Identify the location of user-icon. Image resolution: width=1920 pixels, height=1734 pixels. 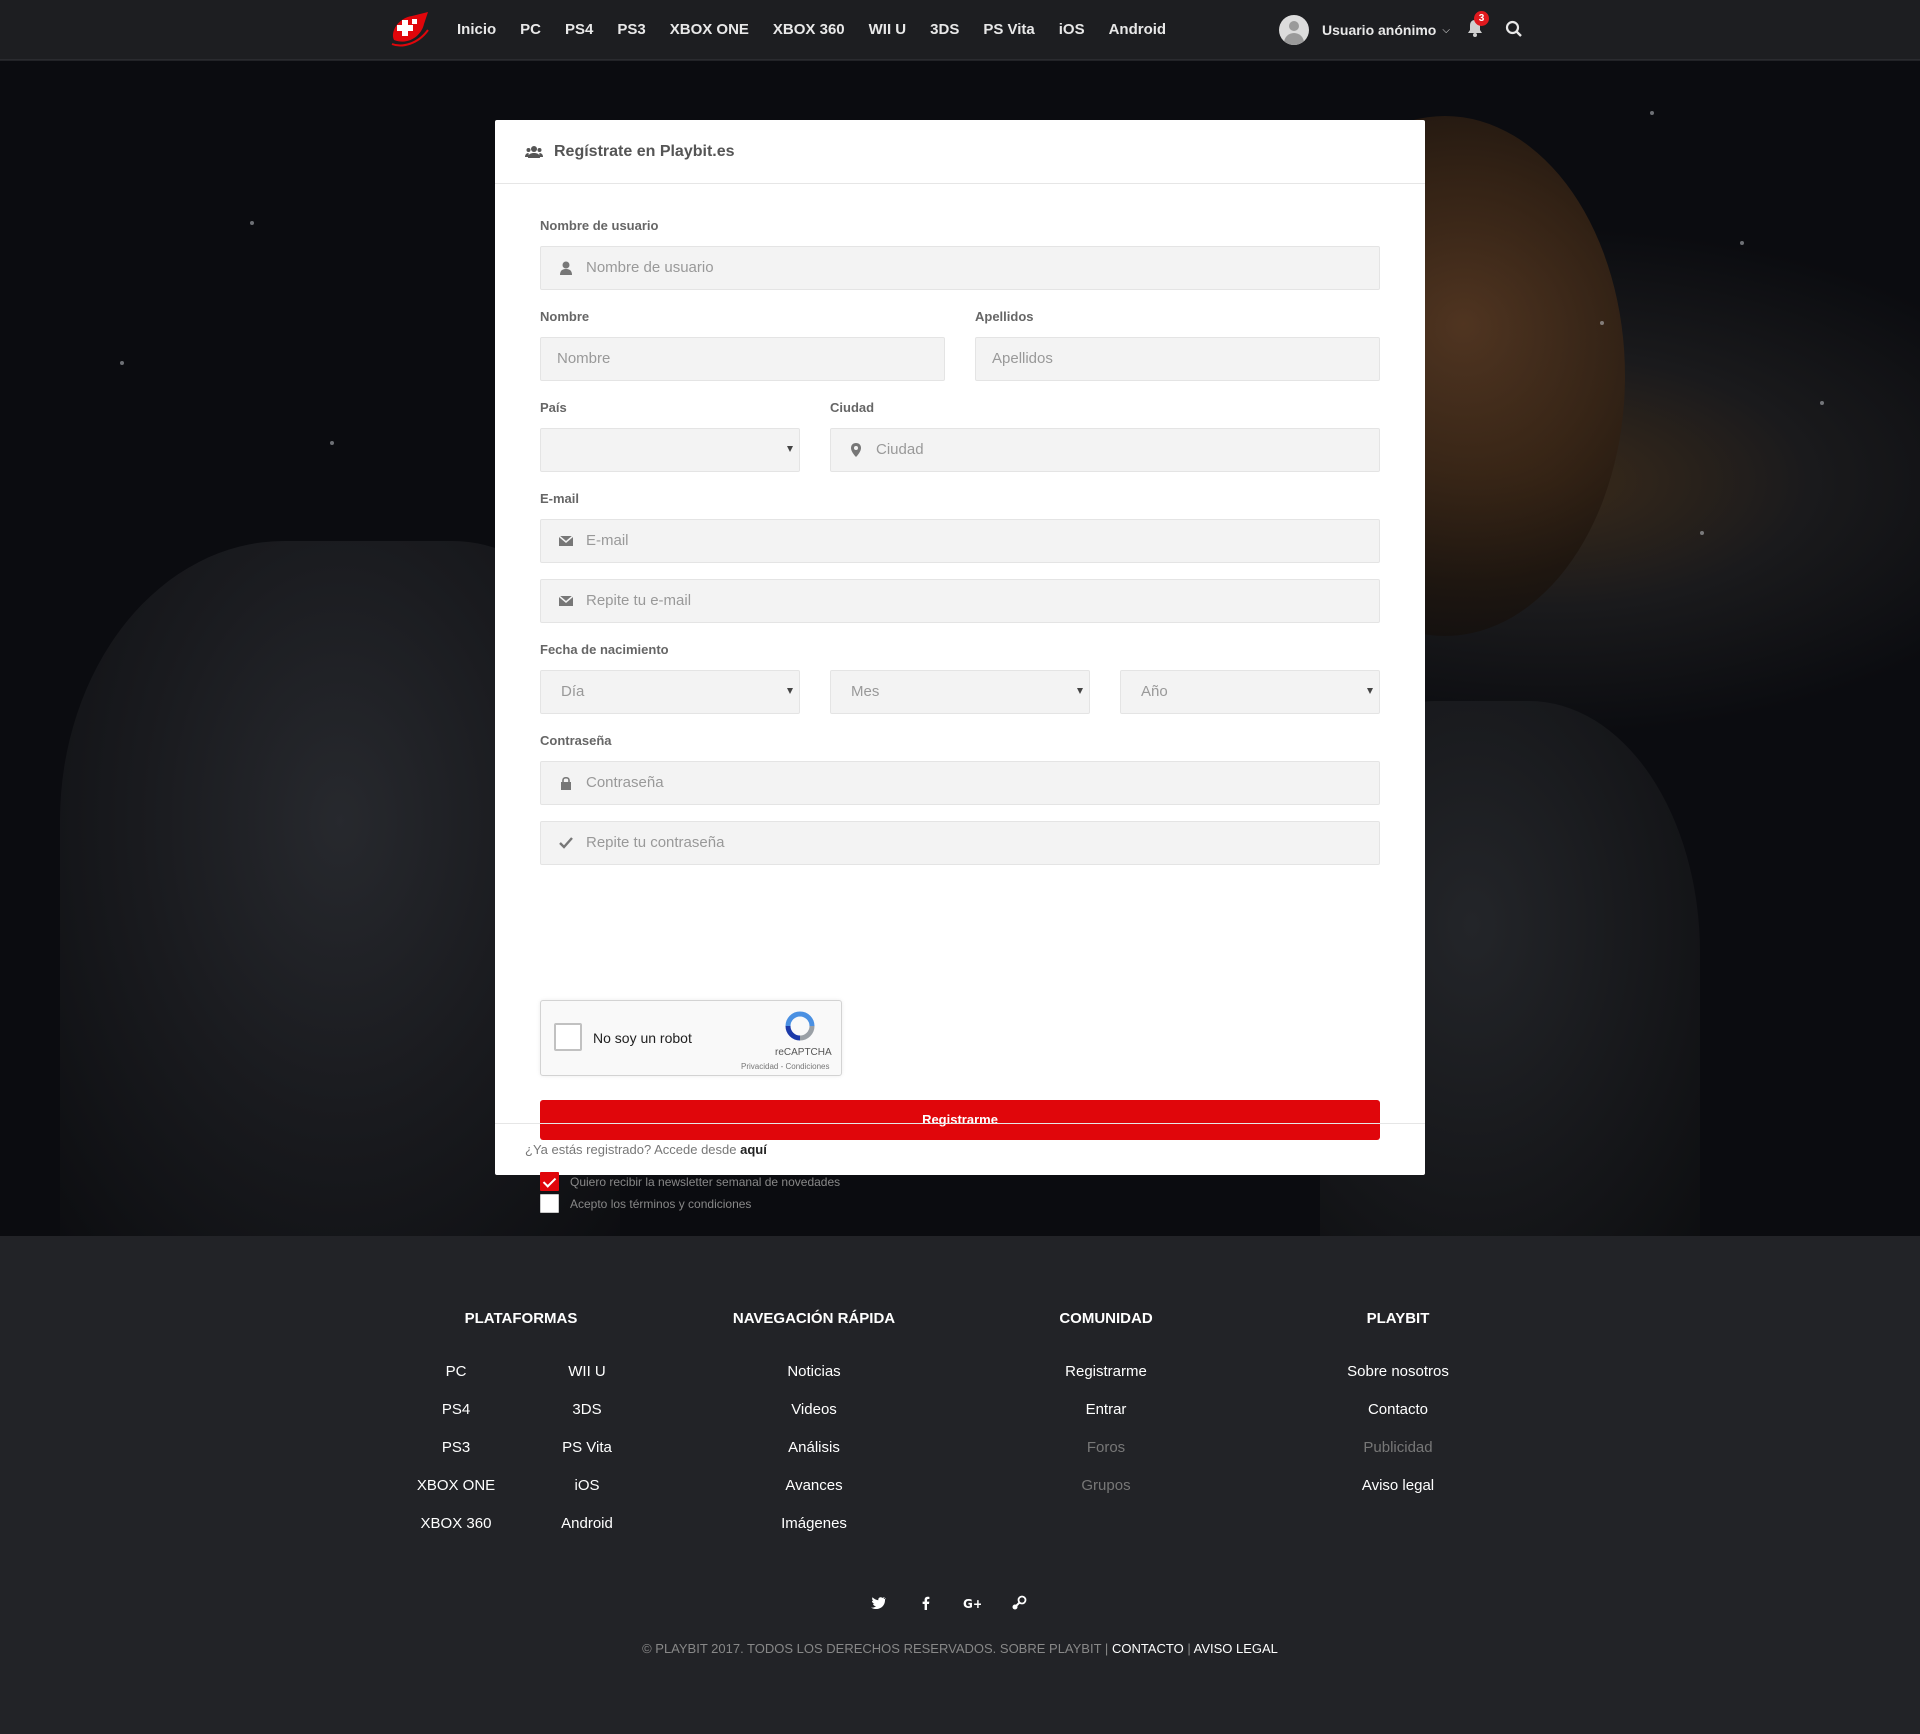
(566, 268).